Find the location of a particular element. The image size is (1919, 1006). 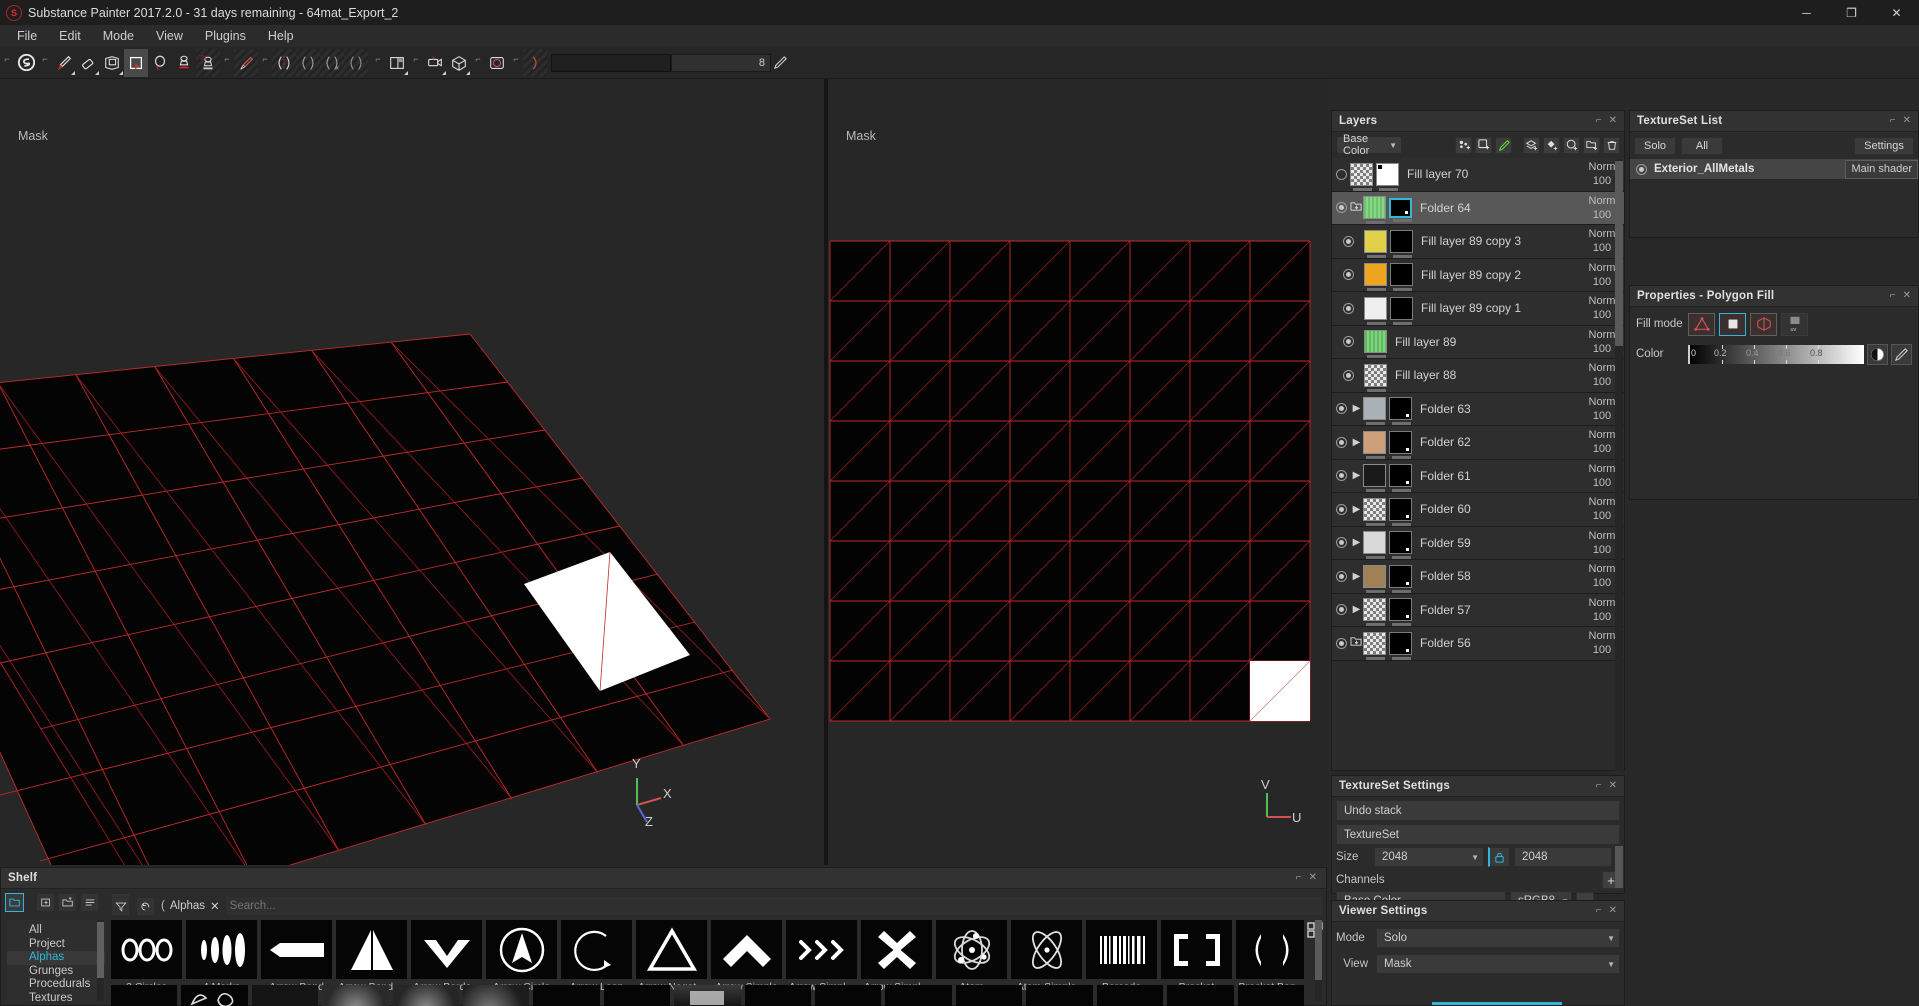

folder-view-icon is located at coordinates (14, 902).